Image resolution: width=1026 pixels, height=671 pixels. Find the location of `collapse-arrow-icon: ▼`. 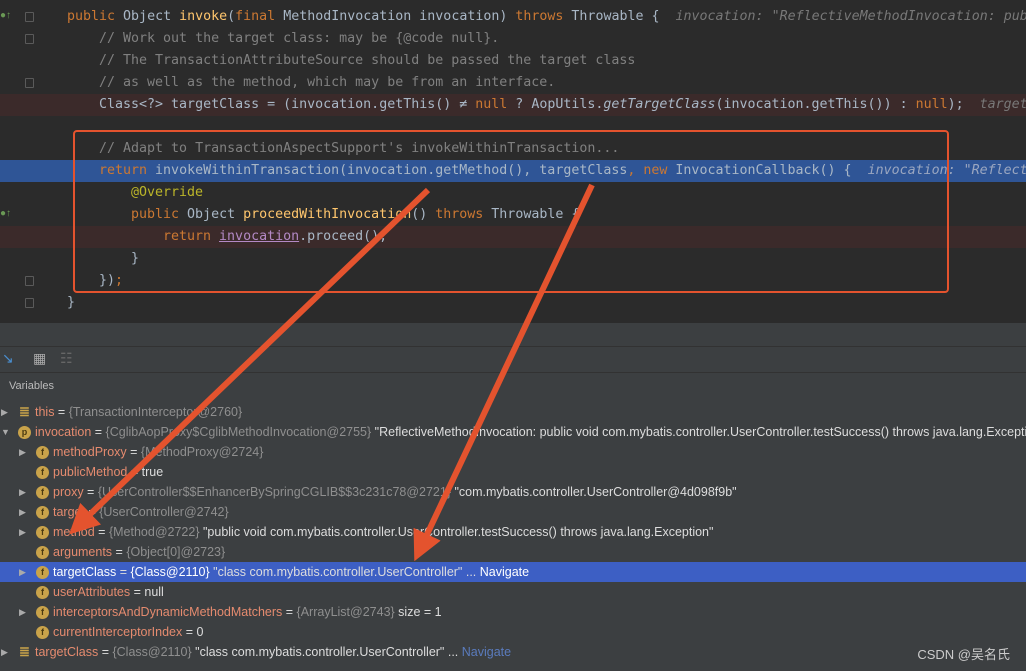

collapse-arrow-icon: ▼ is located at coordinates (5, 432).